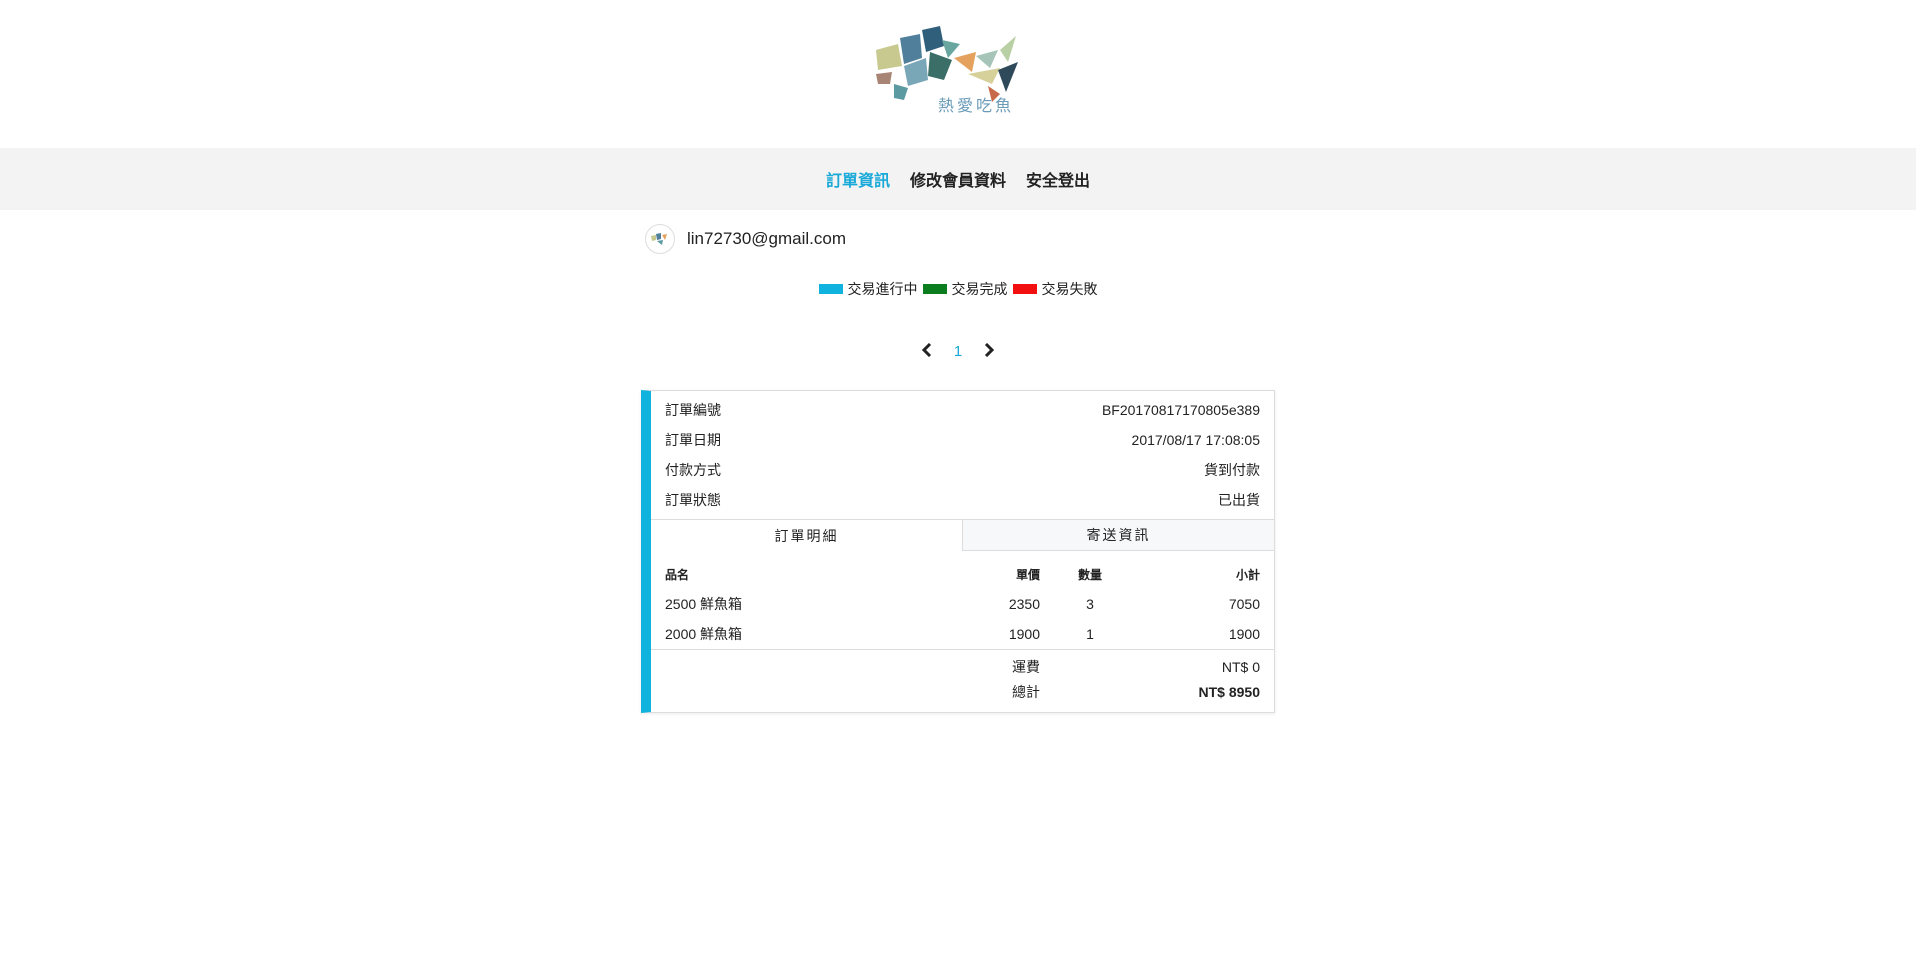 Image resolution: width=1916 pixels, height=956 pixels. Describe the element at coordinates (767, 238) in the screenshot. I see `user-email: lin72730@gmail.com` at that location.